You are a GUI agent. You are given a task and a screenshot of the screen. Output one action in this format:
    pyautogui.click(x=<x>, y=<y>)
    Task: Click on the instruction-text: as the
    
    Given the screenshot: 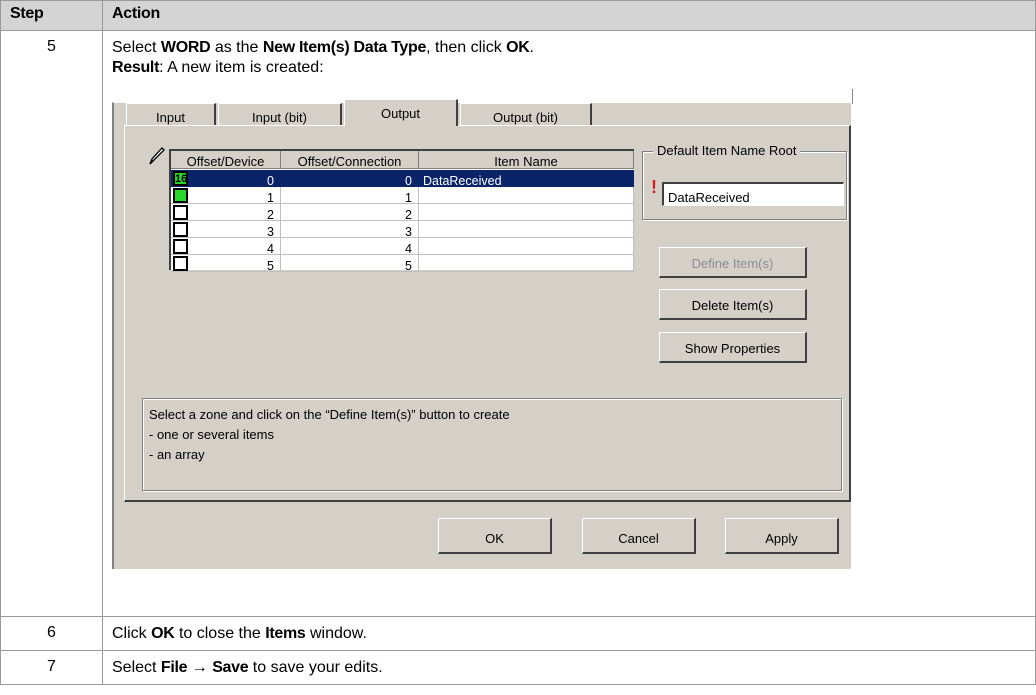 What is the action you would take?
    pyautogui.click(x=236, y=47)
    